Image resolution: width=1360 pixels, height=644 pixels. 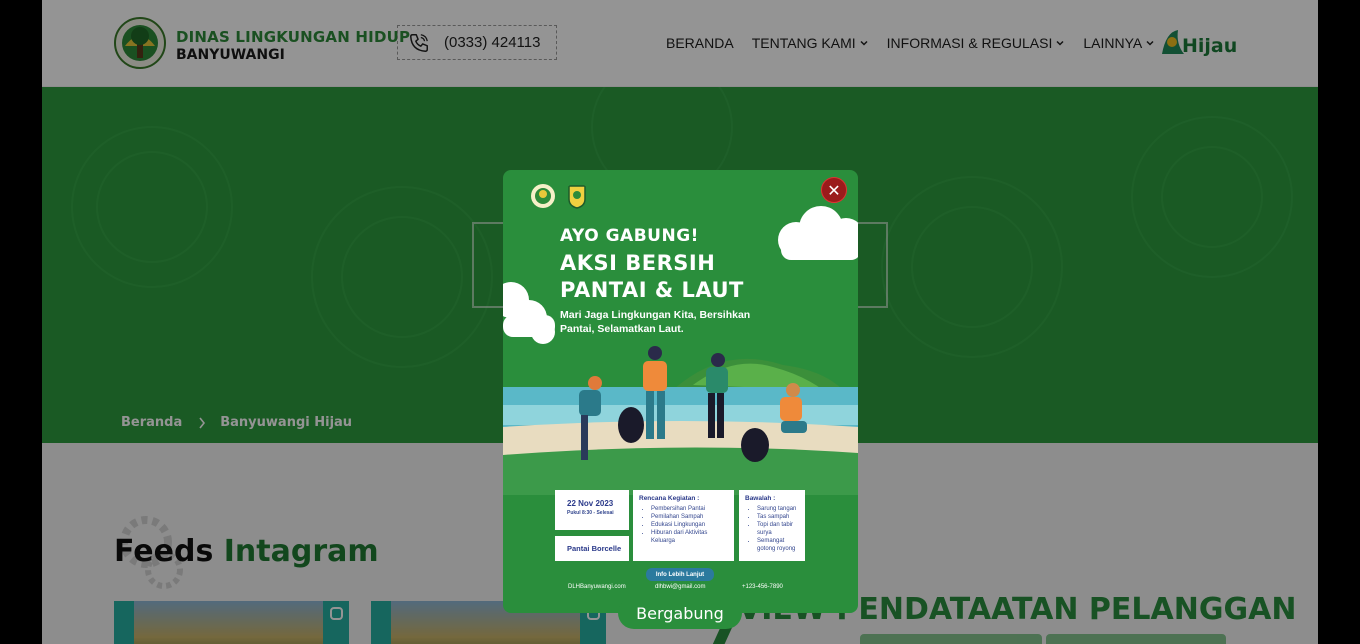 I want to click on beach-cleanup-illustration, so click(x=680, y=420).